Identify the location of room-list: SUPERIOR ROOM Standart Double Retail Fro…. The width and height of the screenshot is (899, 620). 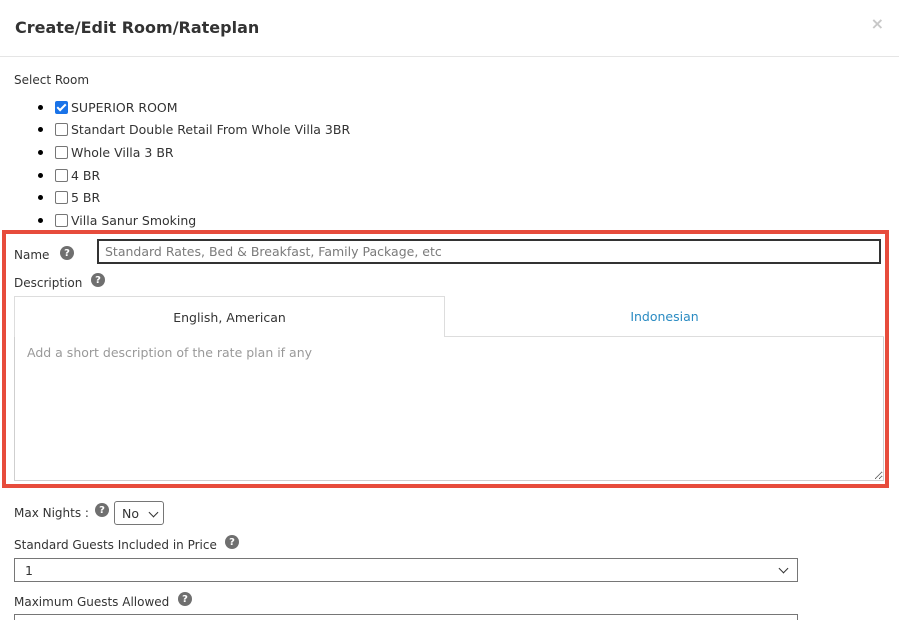
(194, 164).